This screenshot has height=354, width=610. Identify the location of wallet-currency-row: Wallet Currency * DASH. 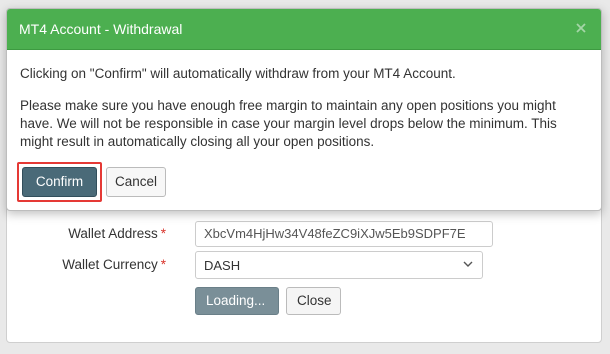
(304, 265).